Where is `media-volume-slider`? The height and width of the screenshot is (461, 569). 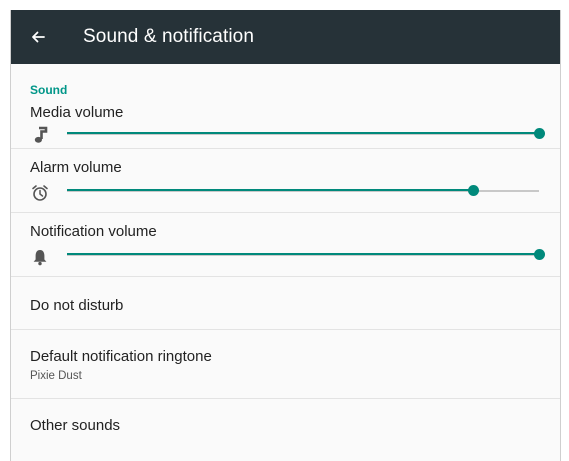
media-volume-slider is located at coordinates (306, 134).